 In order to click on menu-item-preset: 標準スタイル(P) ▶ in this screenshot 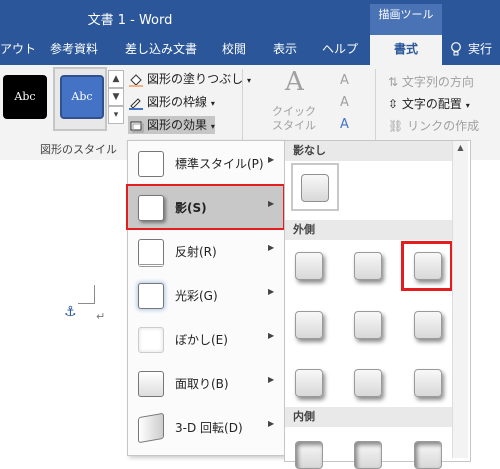, I will do `click(206, 163)`.